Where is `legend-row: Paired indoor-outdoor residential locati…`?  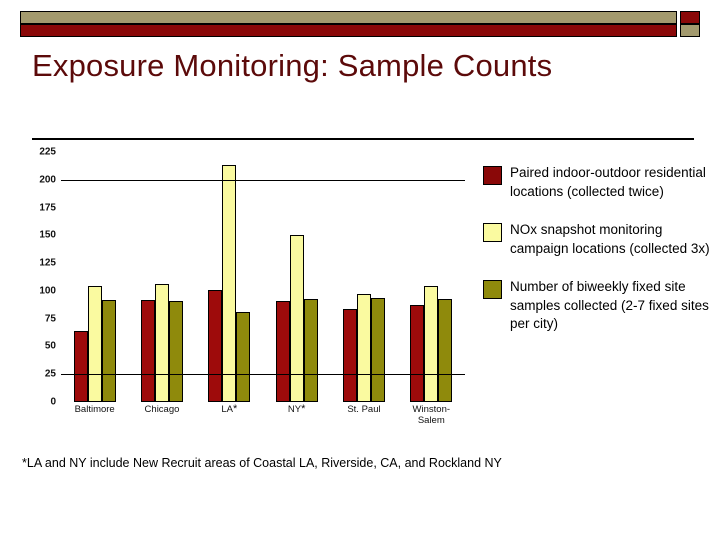
legend-row: Paired indoor-outdoor residential locati… is located at coordinates (599, 182).